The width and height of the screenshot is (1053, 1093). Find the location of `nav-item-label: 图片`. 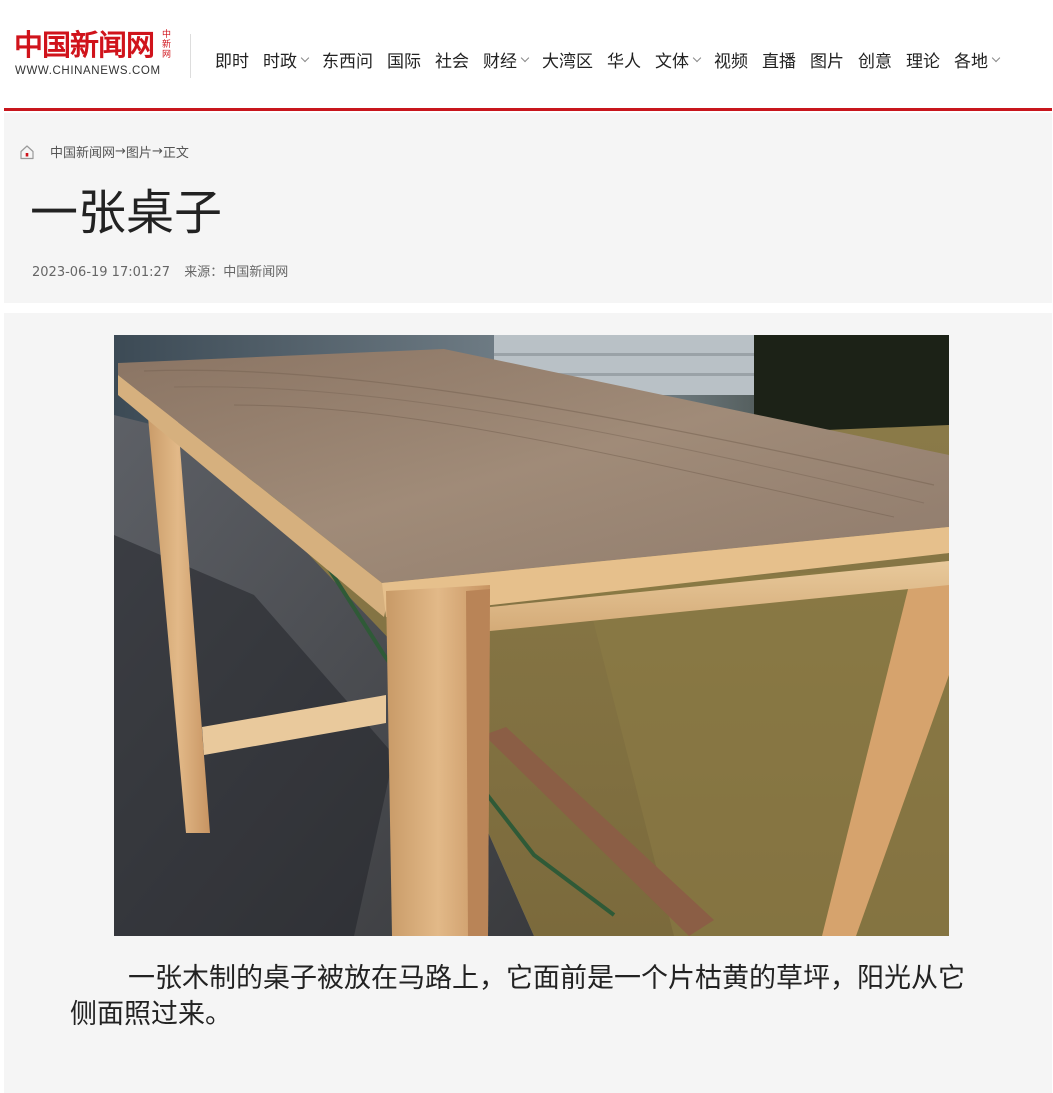

nav-item-label: 图片 is located at coordinates (827, 61).